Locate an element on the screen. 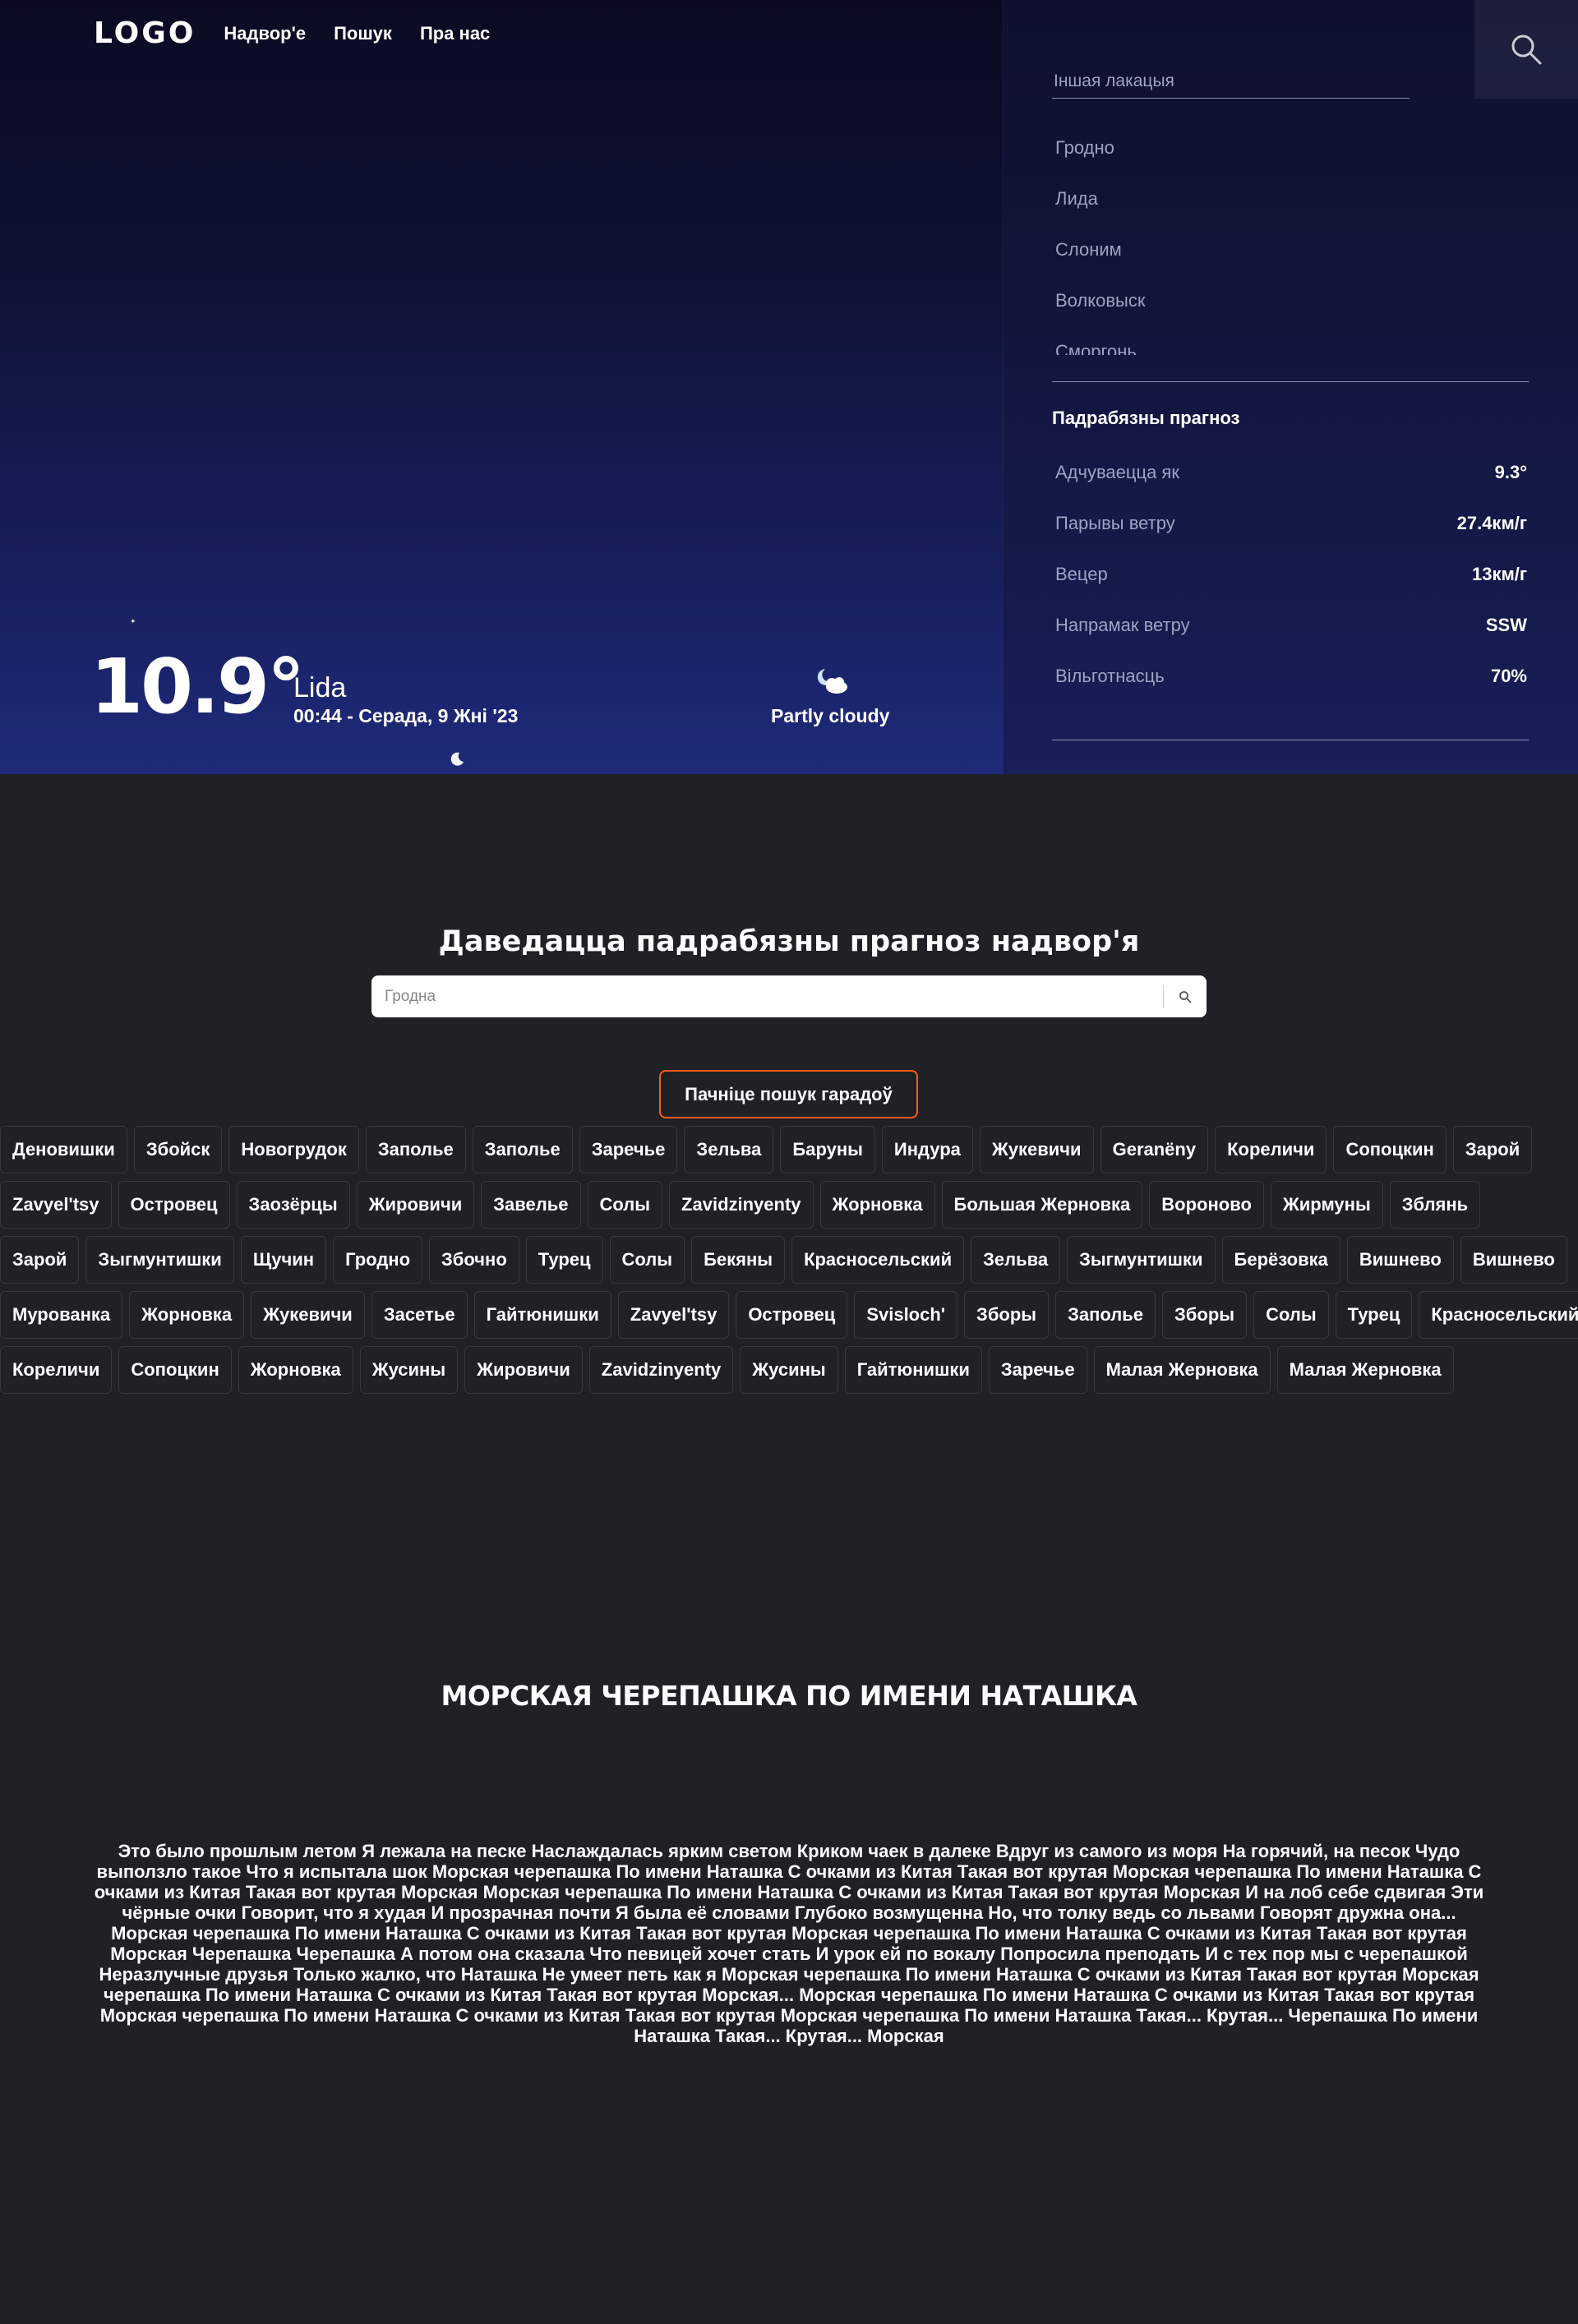  city-chip: Geranëny is located at coordinates (1154, 1150).